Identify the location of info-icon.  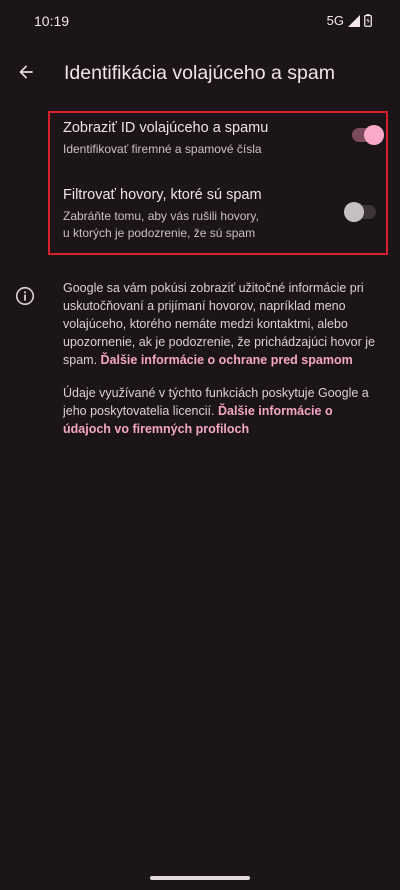
(25, 296).